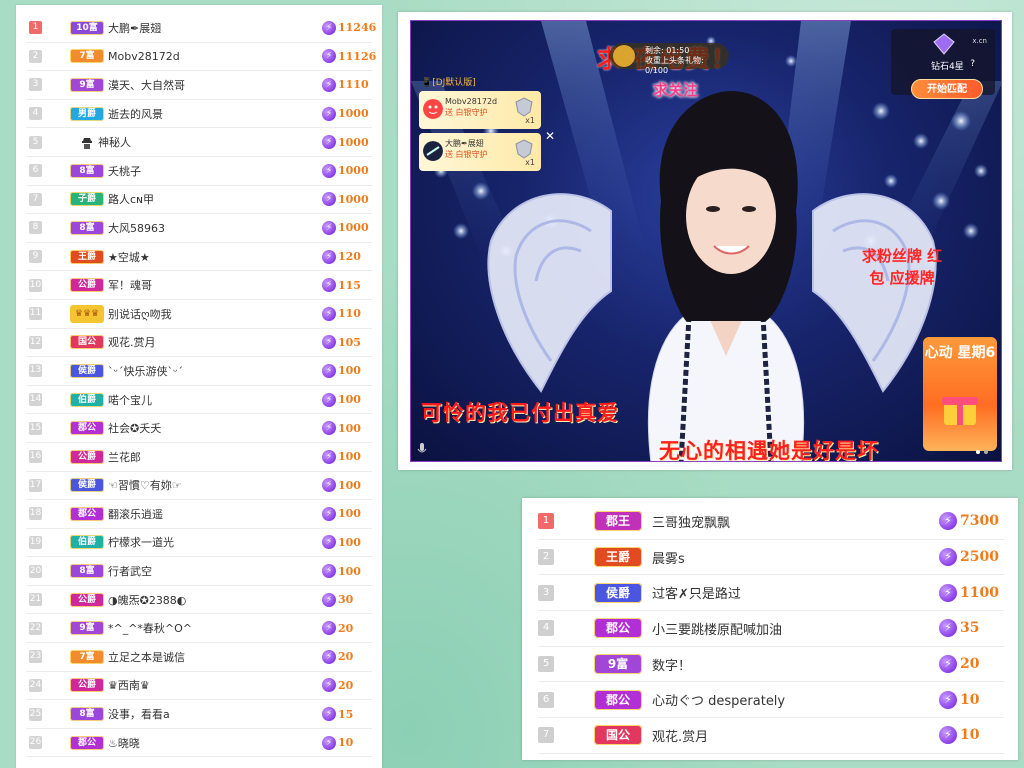  What do you see at coordinates (199, 486) in the screenshot?
I see `ranking-row: 17 侯爵 ☜習慣♡有妳☞ ⚡ 100` at bounding box center [199, 486].